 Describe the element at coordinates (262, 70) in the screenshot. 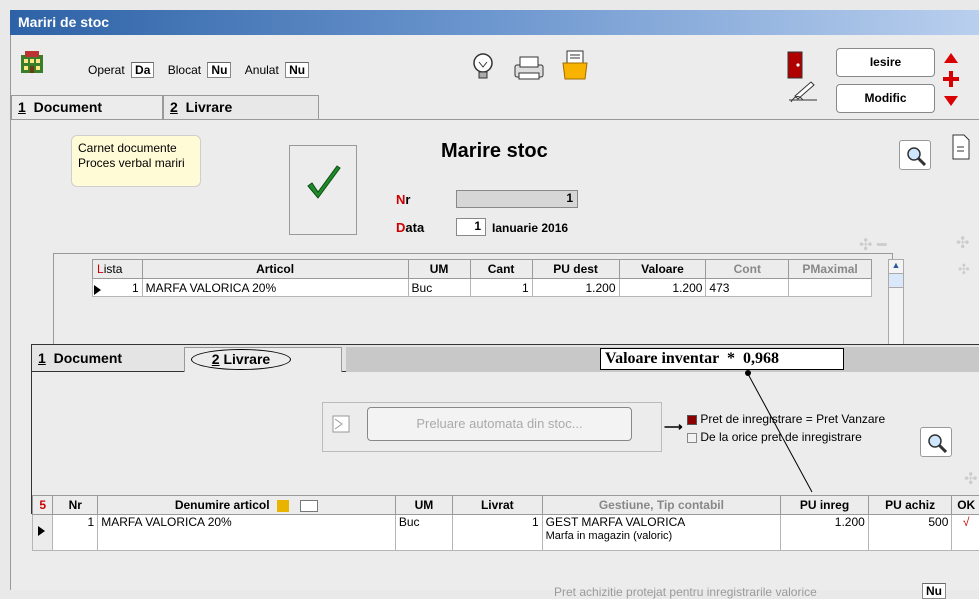

I see `anulat-label: Anulat` at that location.